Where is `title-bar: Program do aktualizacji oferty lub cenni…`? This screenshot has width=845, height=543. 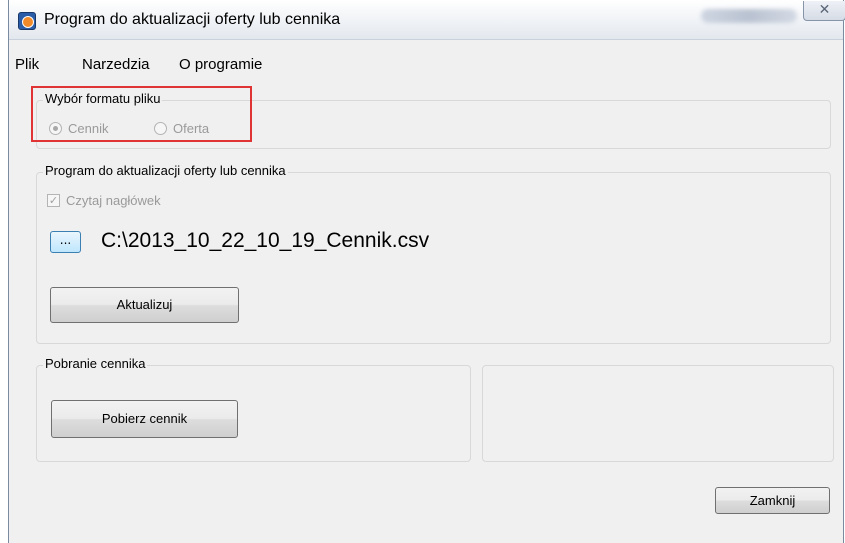 title-bar: Program do aktualizacji oferty lub cenni… is located at coordinates (427, 20).